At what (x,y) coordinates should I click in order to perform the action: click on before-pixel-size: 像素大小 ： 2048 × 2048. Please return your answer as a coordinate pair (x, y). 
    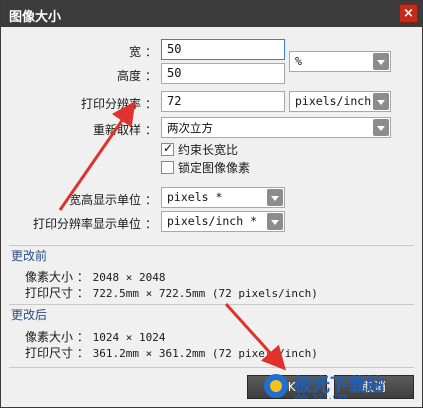
    Looking at the image, I should click on (95, 276).